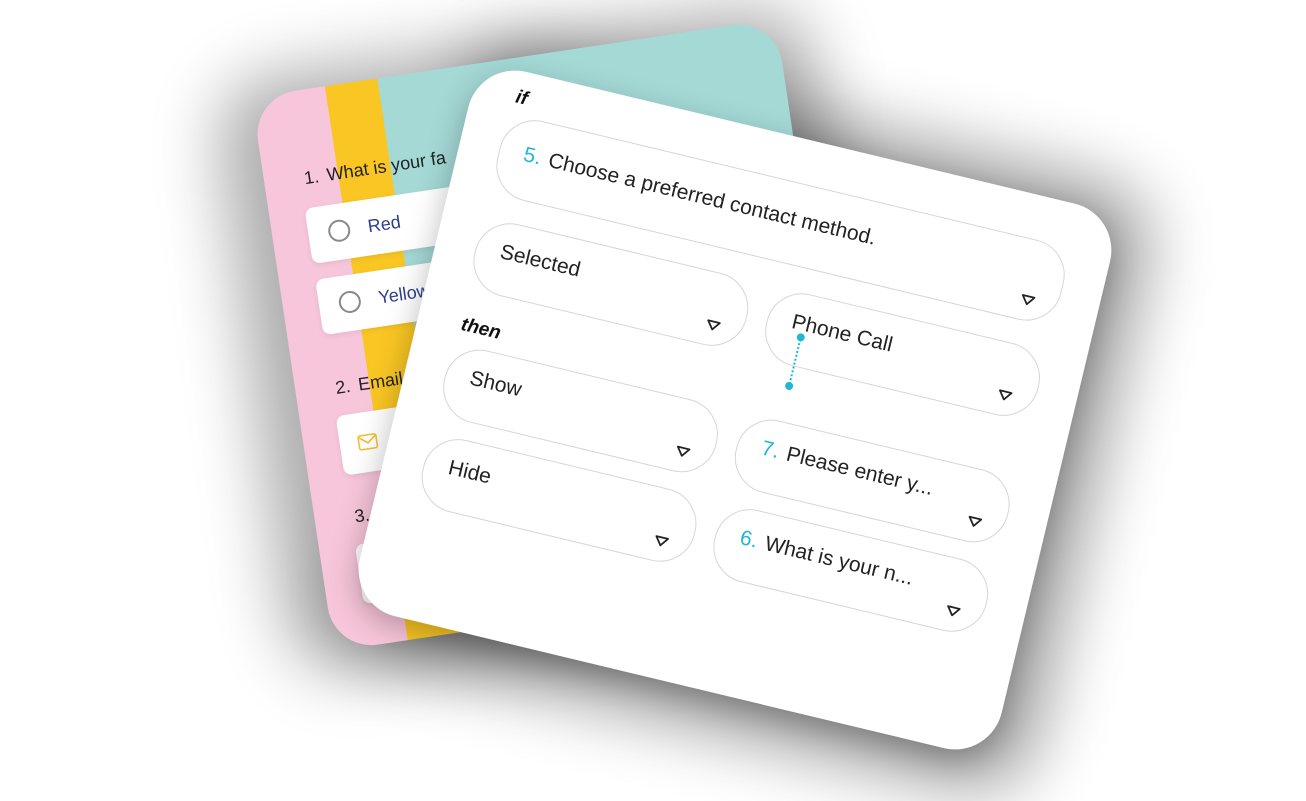  I want to click on question-1-number: 1., so click(311, 177).